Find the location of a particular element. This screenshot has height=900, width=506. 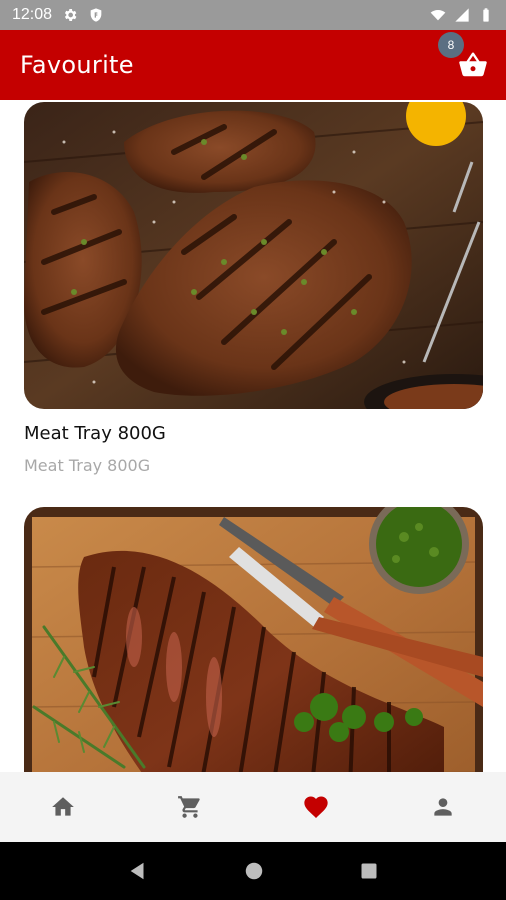

nav-profile is located at coordinates (443, 807).